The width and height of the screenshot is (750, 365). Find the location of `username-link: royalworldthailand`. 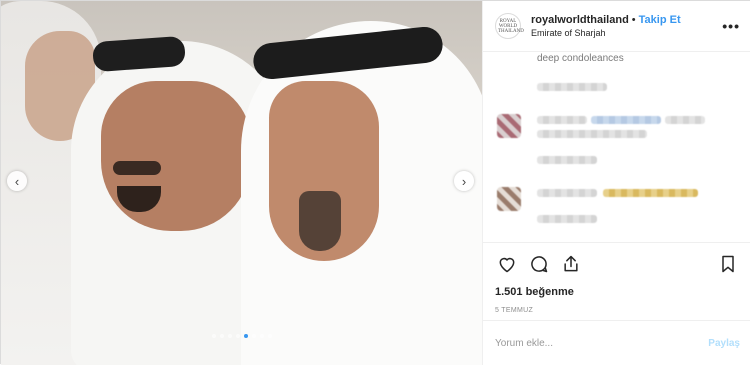

username-link: royalworldthailand is located at coordinates (580, 20).